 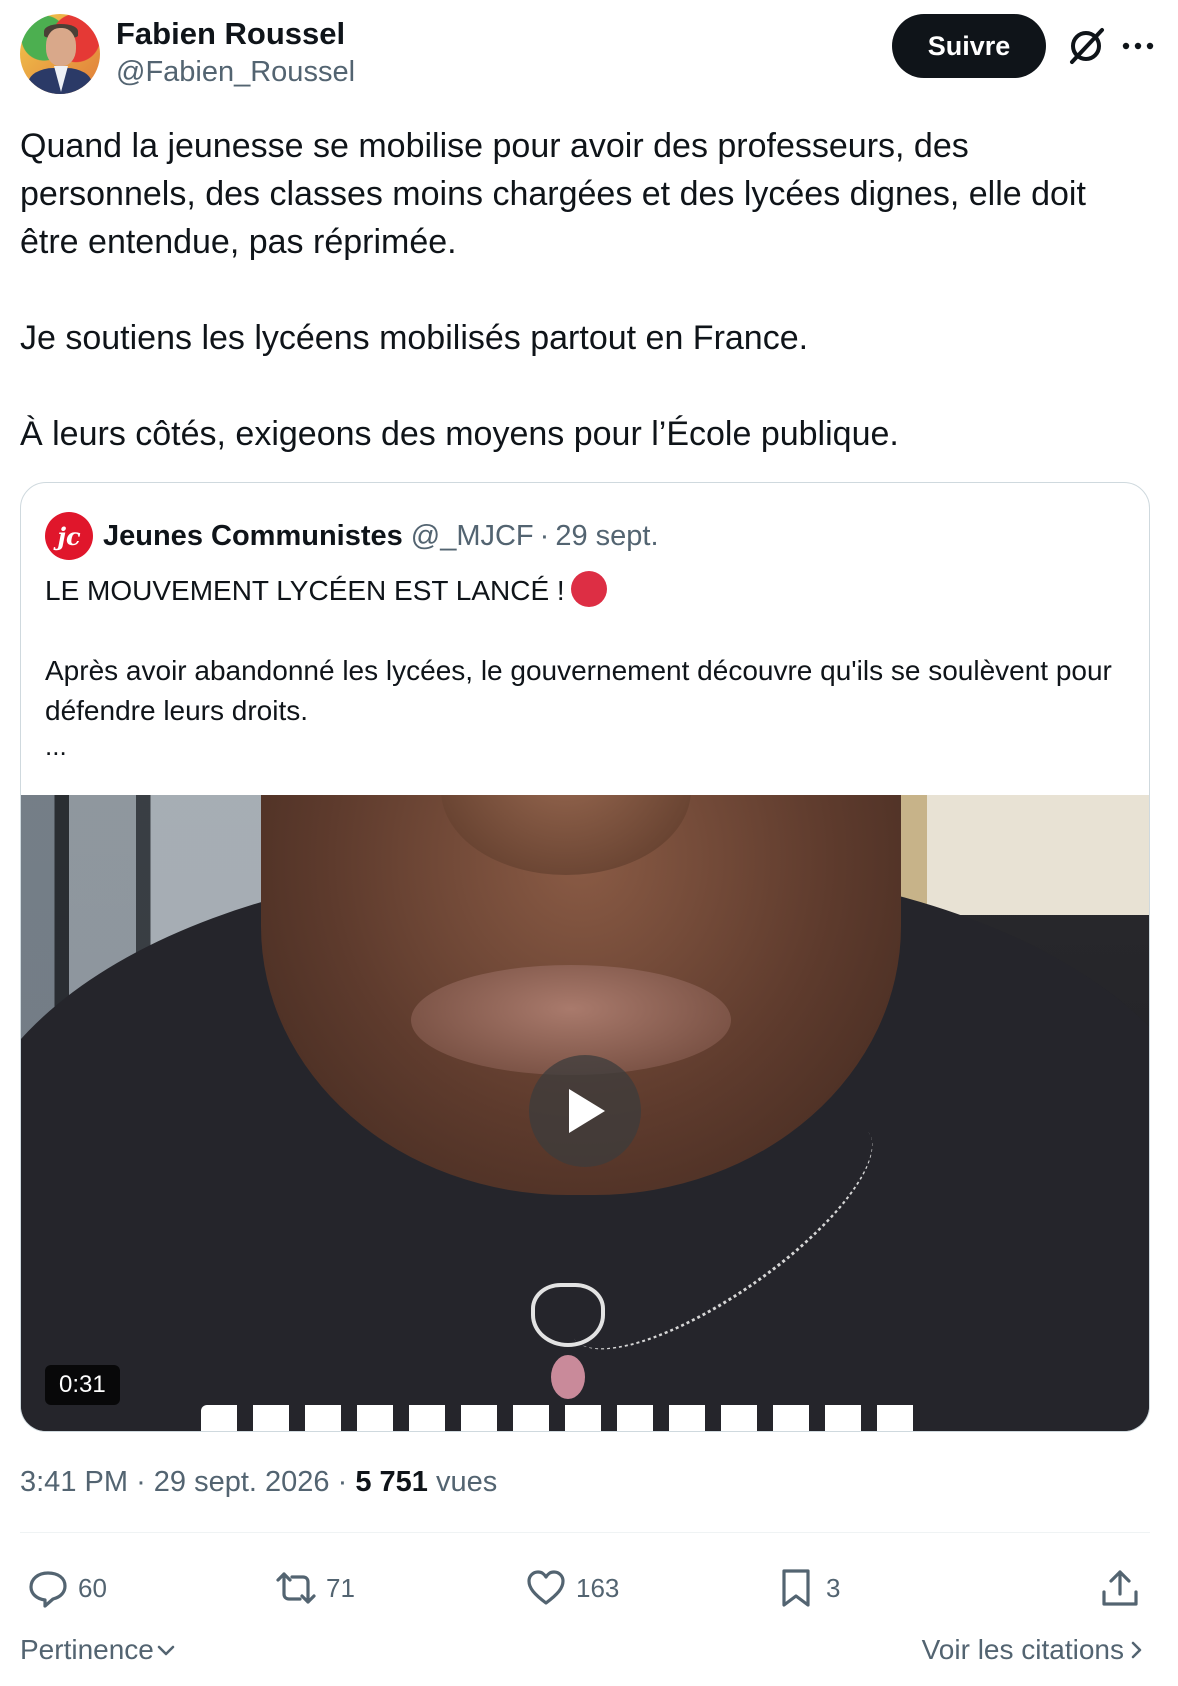 I want to click on like-count: 163, so click(x=598, y=1587).